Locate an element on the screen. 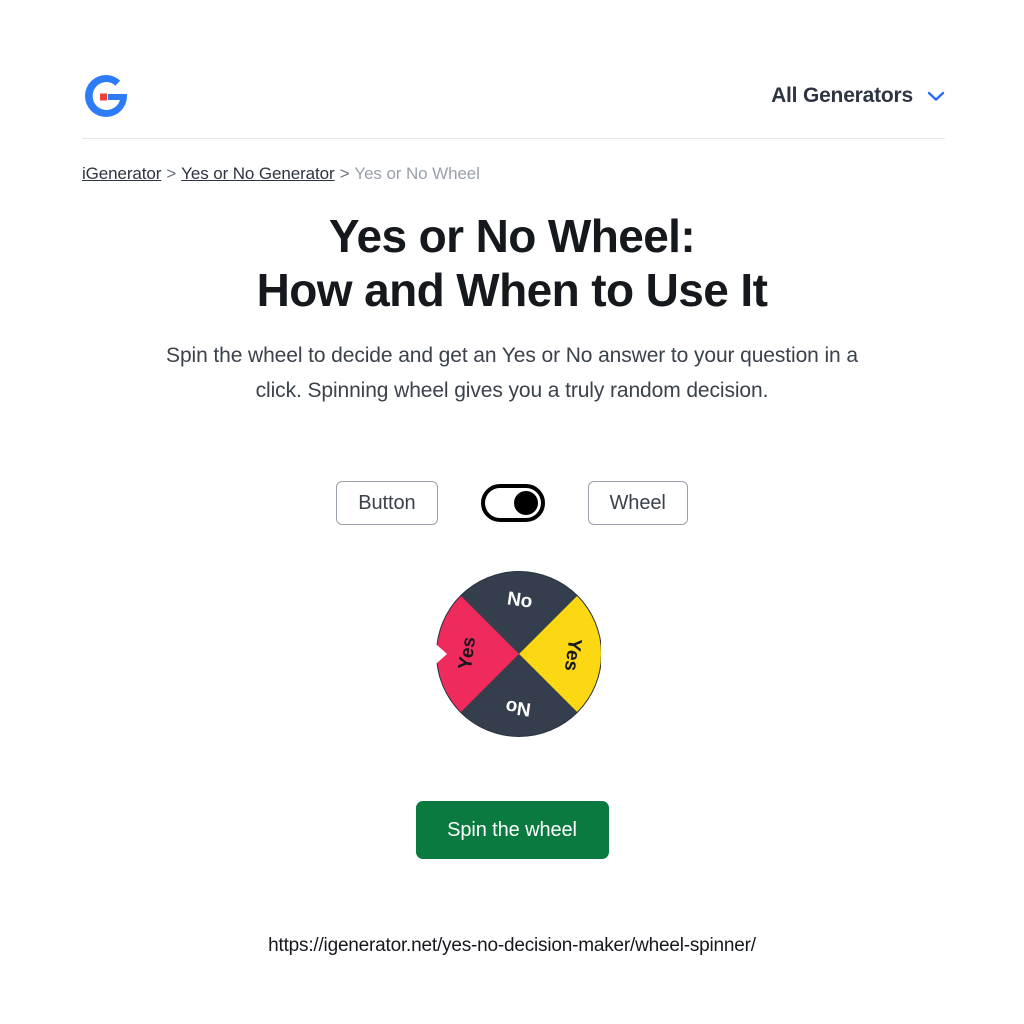 Image resolution: width=1024 pixels, height=1024 pixels. page-title-line-1: Yes or No Wheel: is located at coordinates (512, 236).